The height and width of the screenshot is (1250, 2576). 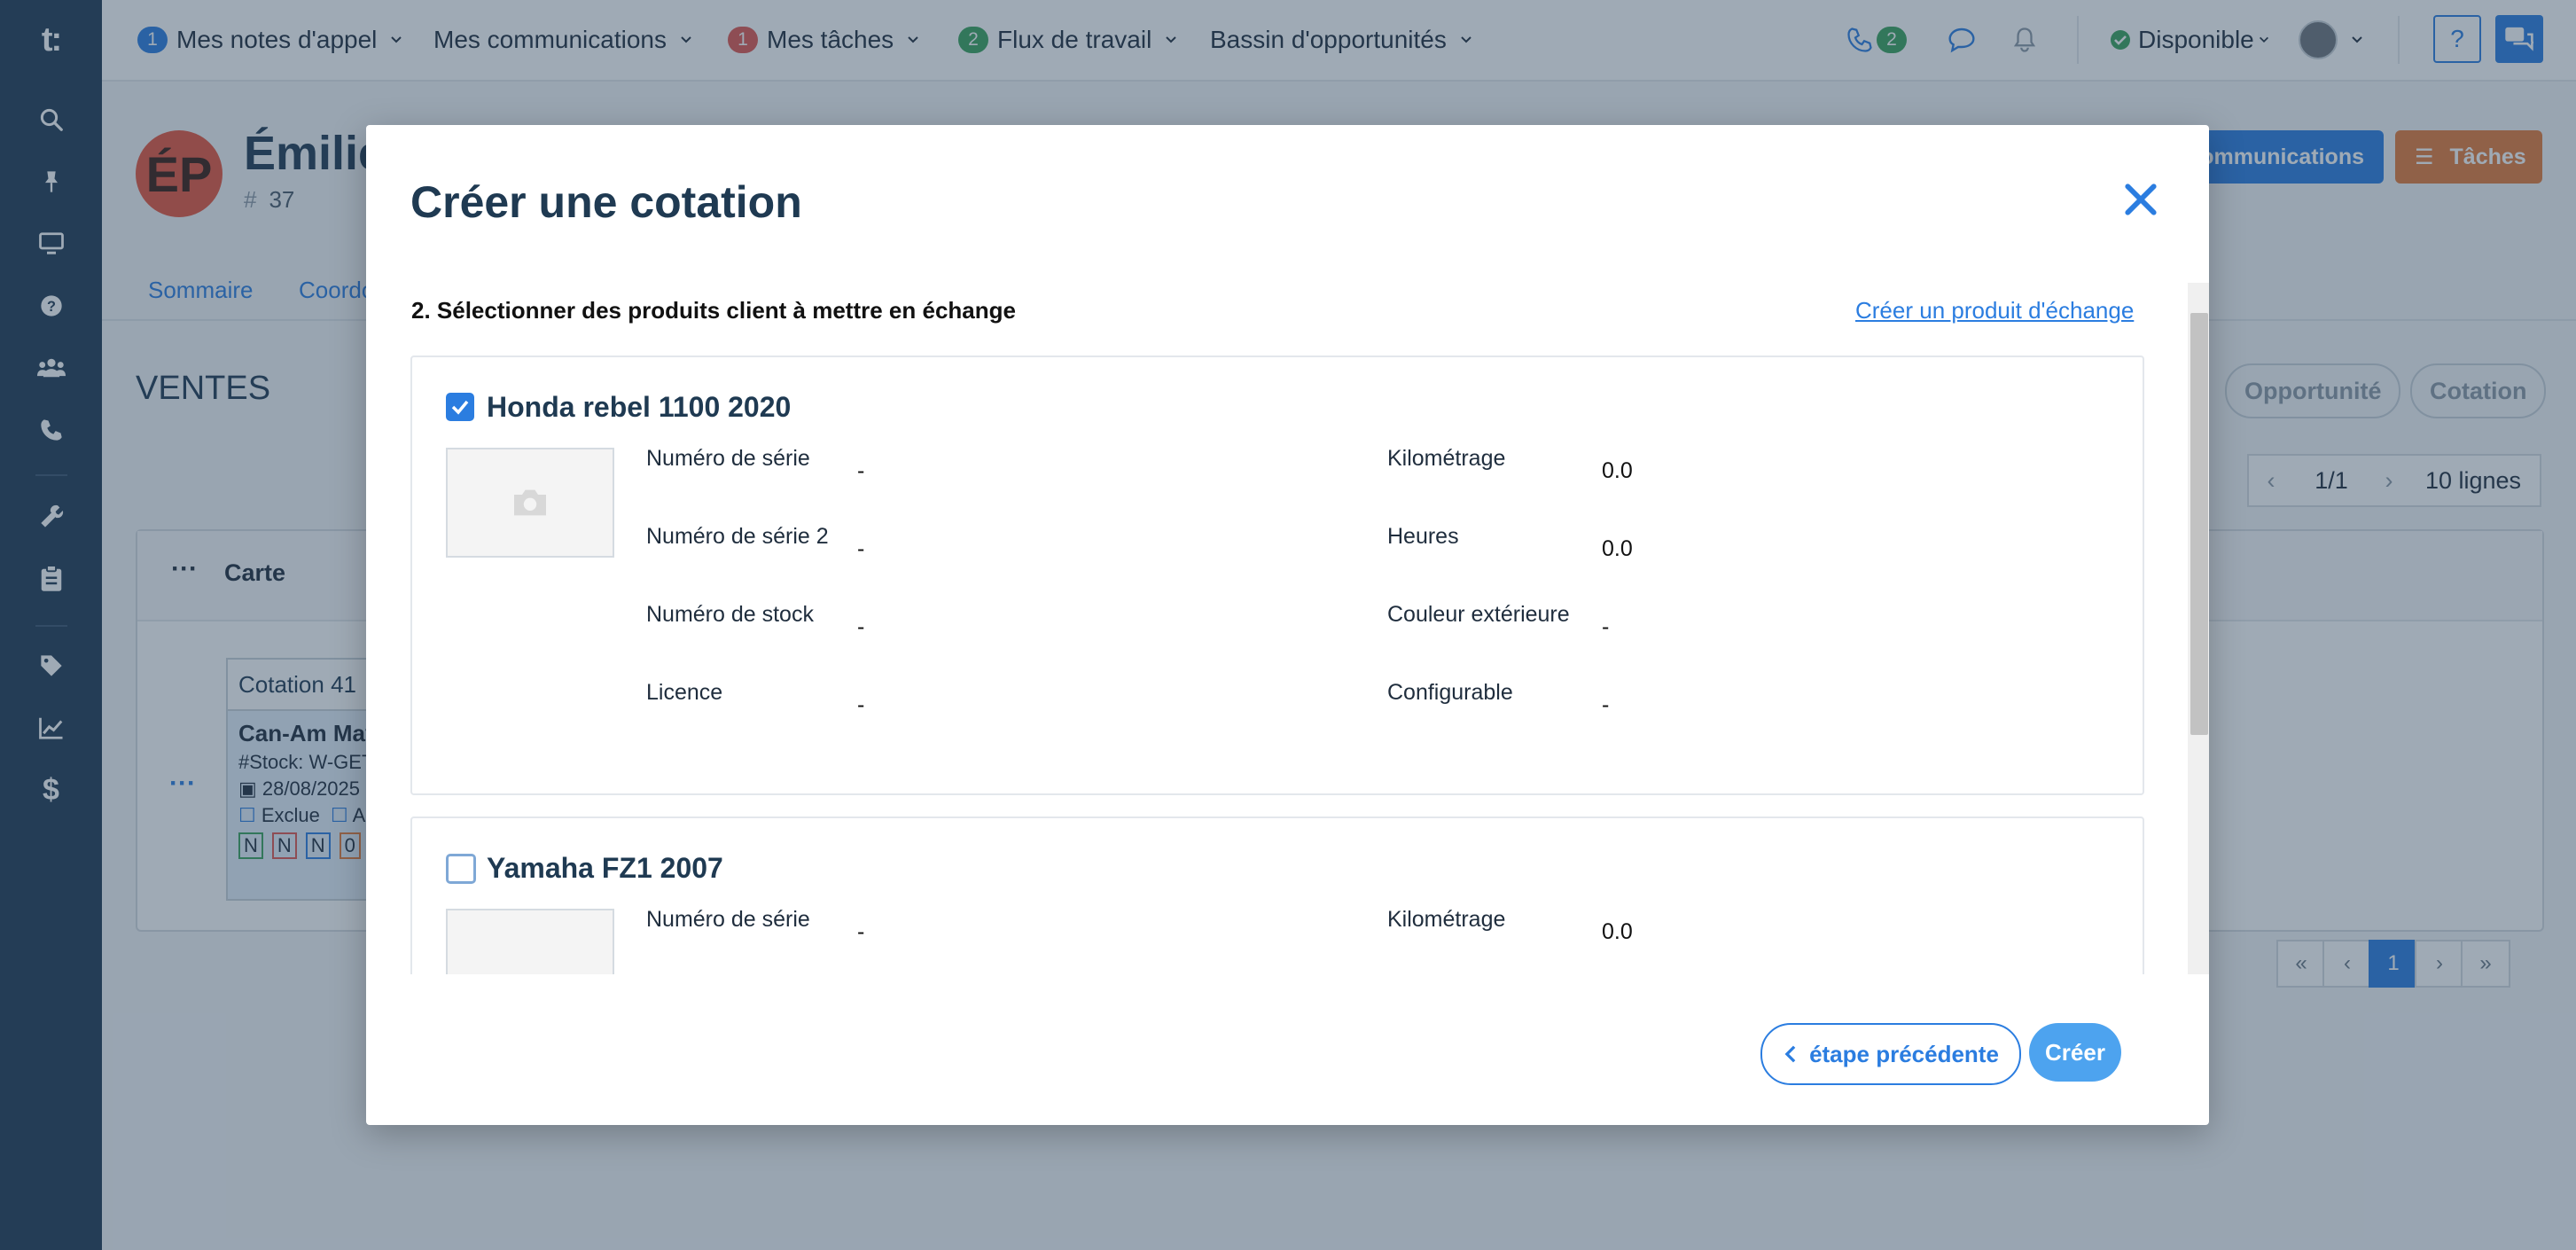 What do you see at coordinates (1994, 310) in the screenshot?
I see `create-trade-in-link: Créer un produit d'échange` at bounding box center [1994, 310].